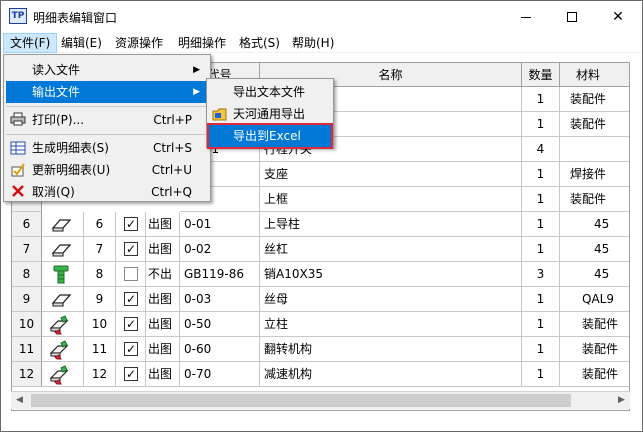  What do you see at coordinates (56, 92) in the screenshot?
I see `menu-item-label: 输出文件` at bounding box center [56, 92].